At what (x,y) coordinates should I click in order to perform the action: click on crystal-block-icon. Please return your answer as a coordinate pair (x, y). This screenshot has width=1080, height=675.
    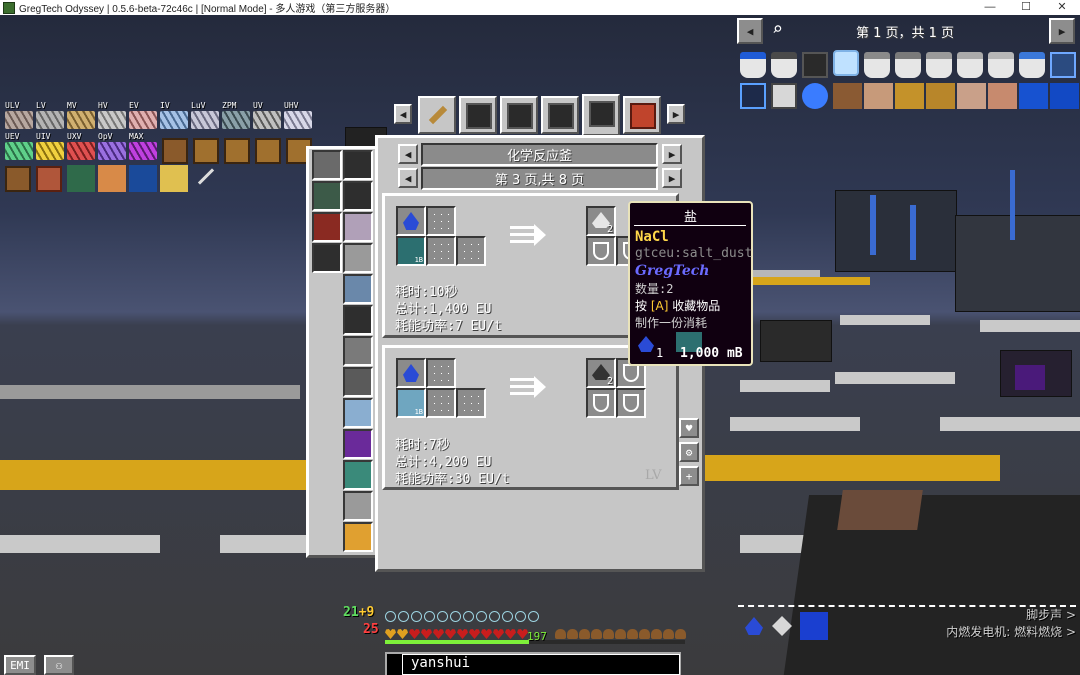
    Looking at the image, I should click on (753, 96).